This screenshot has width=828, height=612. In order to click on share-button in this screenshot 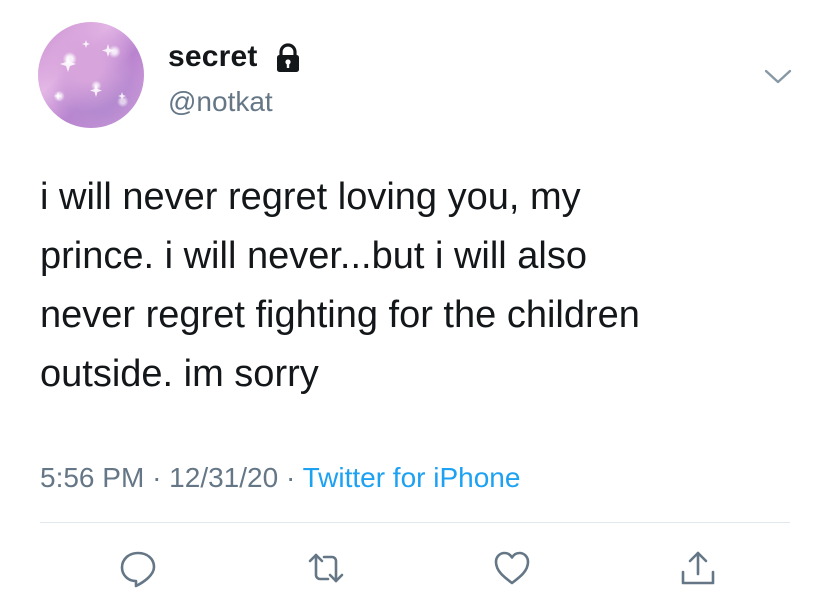, I will do `click(698, 568)`.